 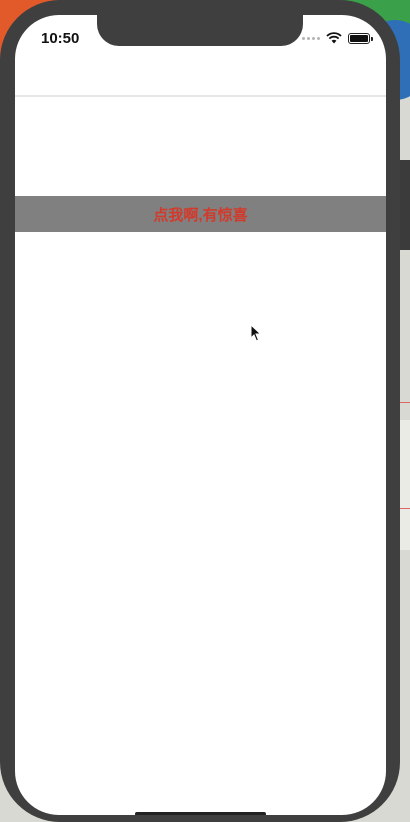 I want to click on surprise-button-label: 点我啊,有惊喜, so click(x=200, y=215).